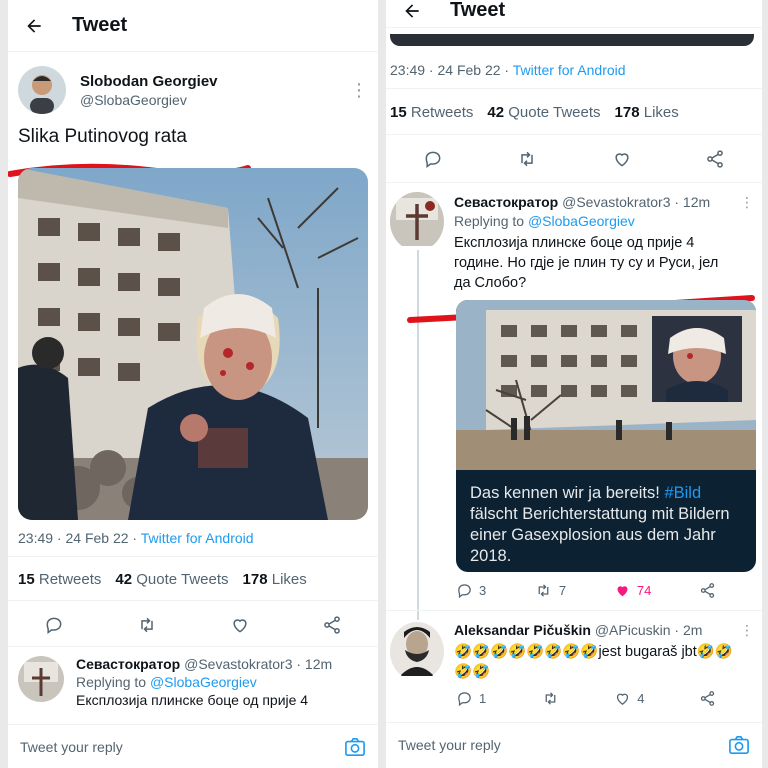  Describe the element at coordinates (102, 136) in the screenshot. I see `tweet-text: Slika Putinovog rata` at that location.